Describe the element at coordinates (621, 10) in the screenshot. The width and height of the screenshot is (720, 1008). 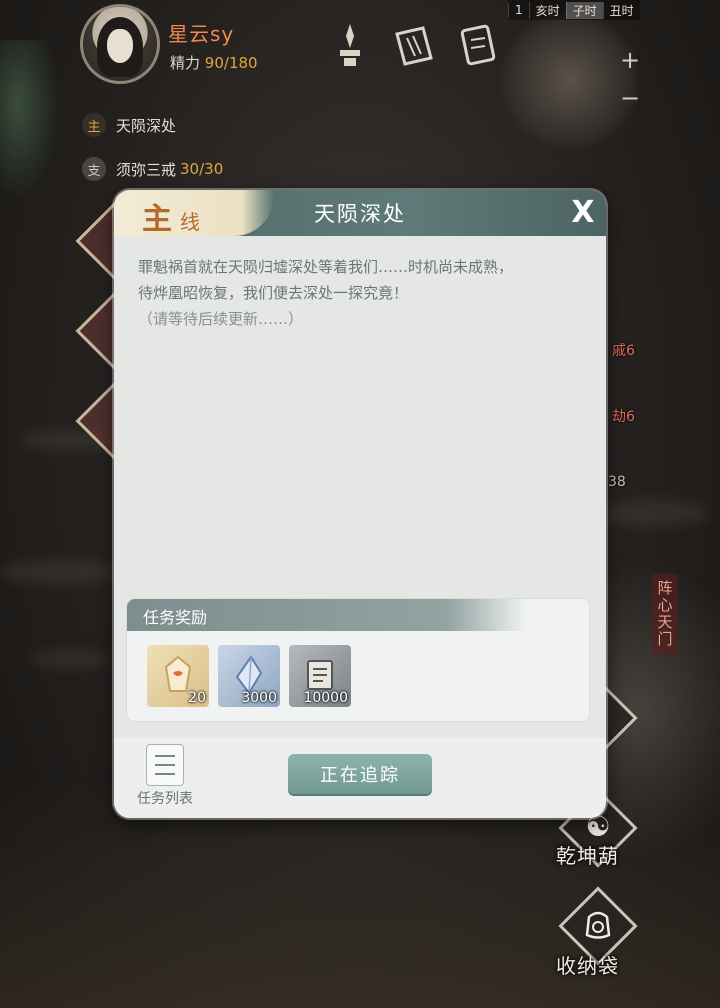
I see `time-slot: 丑时` at that location.